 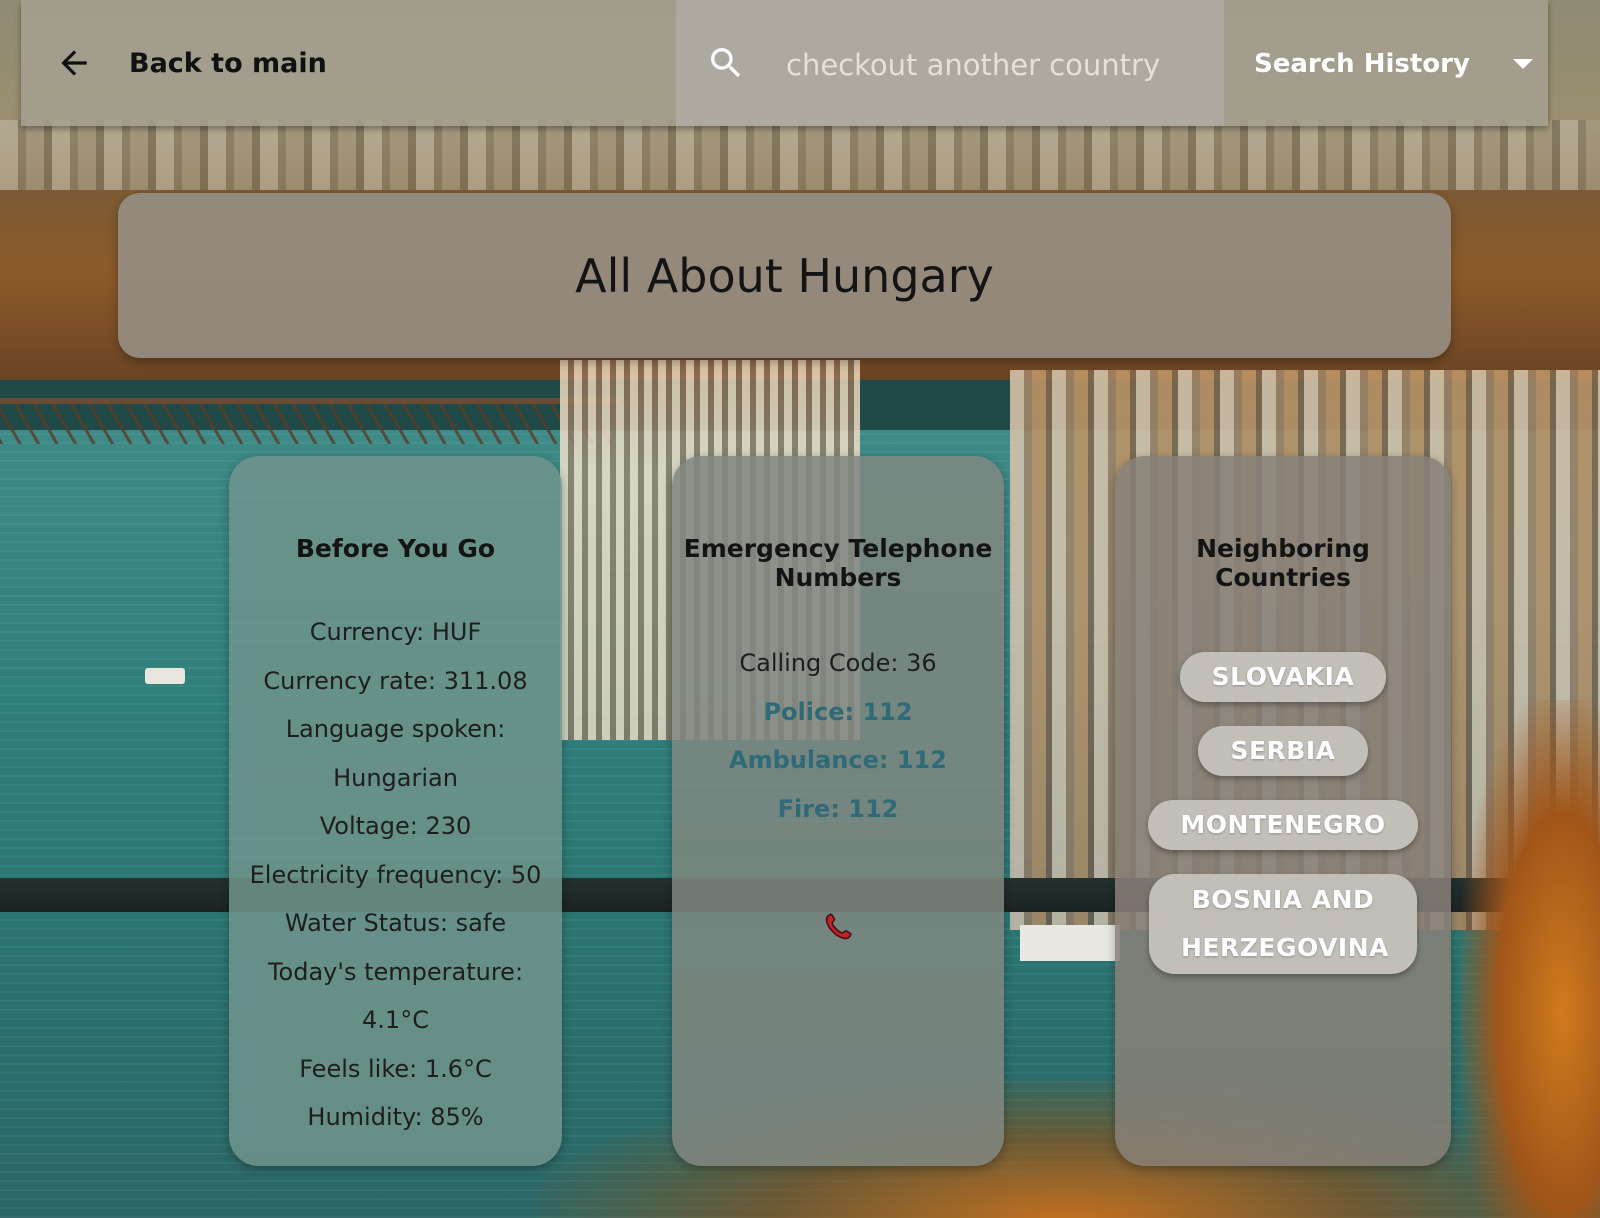 What do you see at coordinates (74, 63) in the screenshot?
I see `arrow-left-icon` at bounding box center [74, 63].